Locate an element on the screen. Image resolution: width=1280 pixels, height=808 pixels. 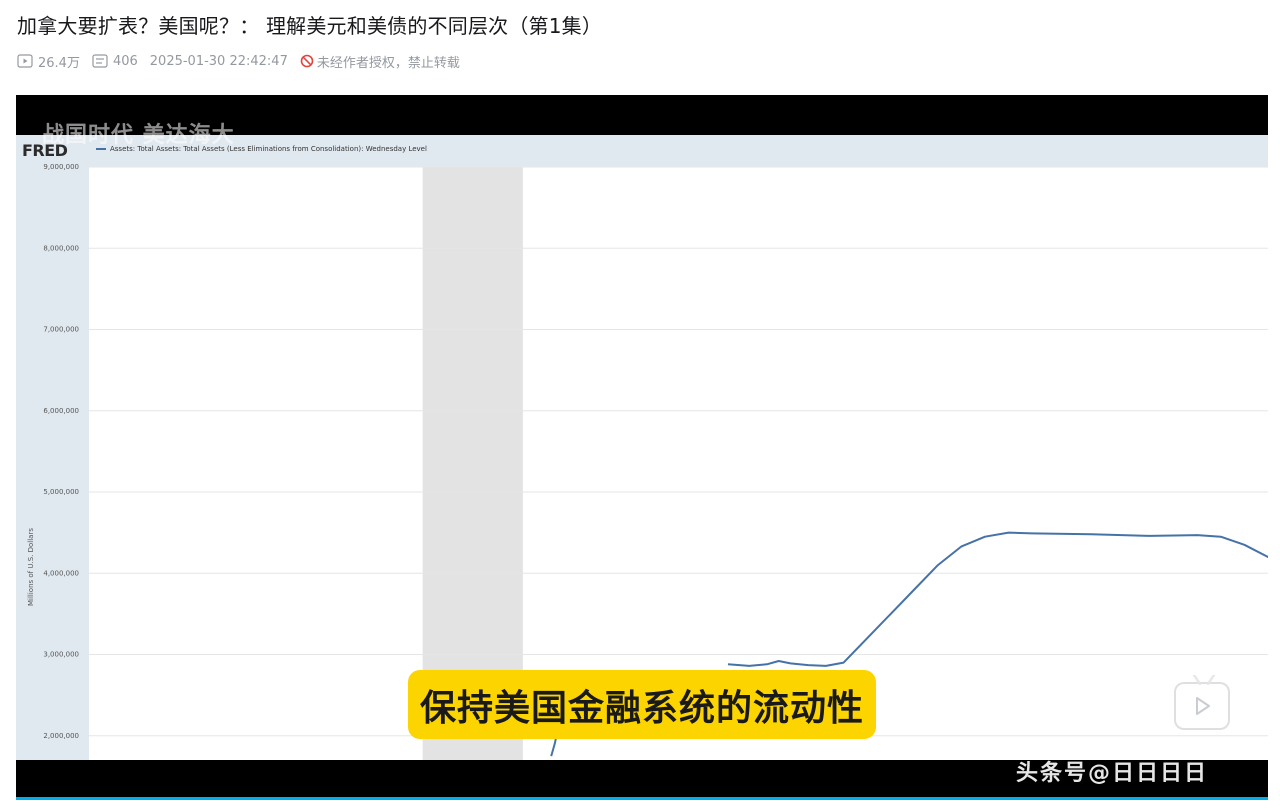
subtitle-caption: 保持美国金融系统的流动性 is located at coordinates (642, 704).